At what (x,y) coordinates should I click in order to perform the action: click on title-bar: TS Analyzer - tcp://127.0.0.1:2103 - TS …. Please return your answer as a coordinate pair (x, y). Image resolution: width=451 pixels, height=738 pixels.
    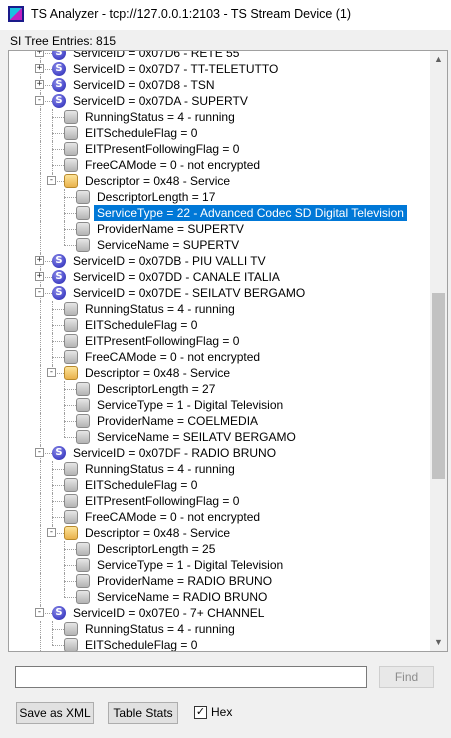
    Looking at the image, I should click on (225, 15).